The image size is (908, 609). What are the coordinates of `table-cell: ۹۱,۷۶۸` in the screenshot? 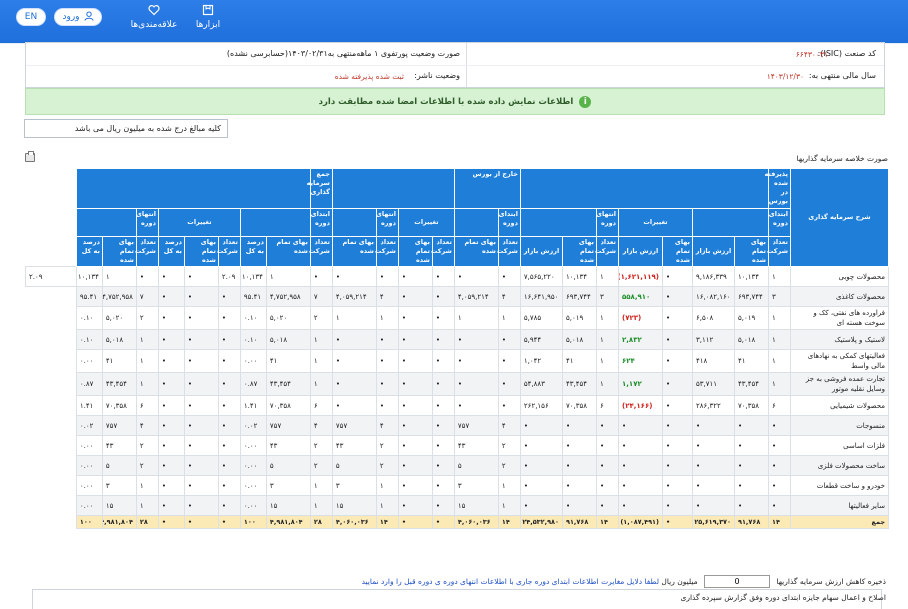 It's located at (751, 522).